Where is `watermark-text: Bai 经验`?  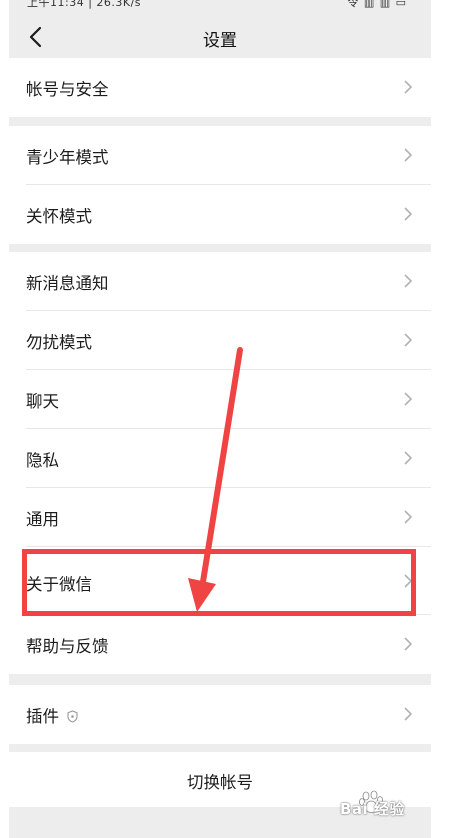
watermark-text: Bai 经验 is located at coordinates (372, 809).